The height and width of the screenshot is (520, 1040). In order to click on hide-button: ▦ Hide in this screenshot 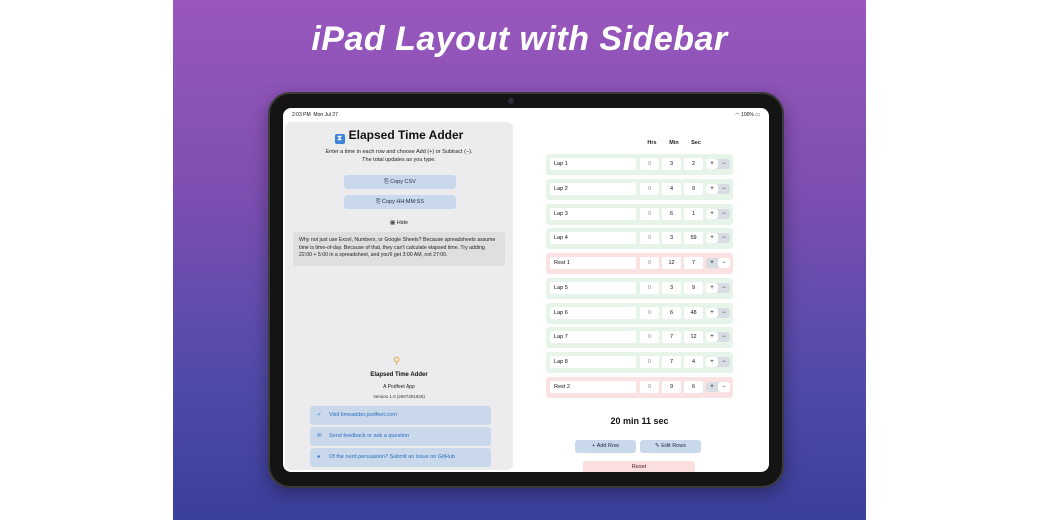, I will do `click(399, 223)`.